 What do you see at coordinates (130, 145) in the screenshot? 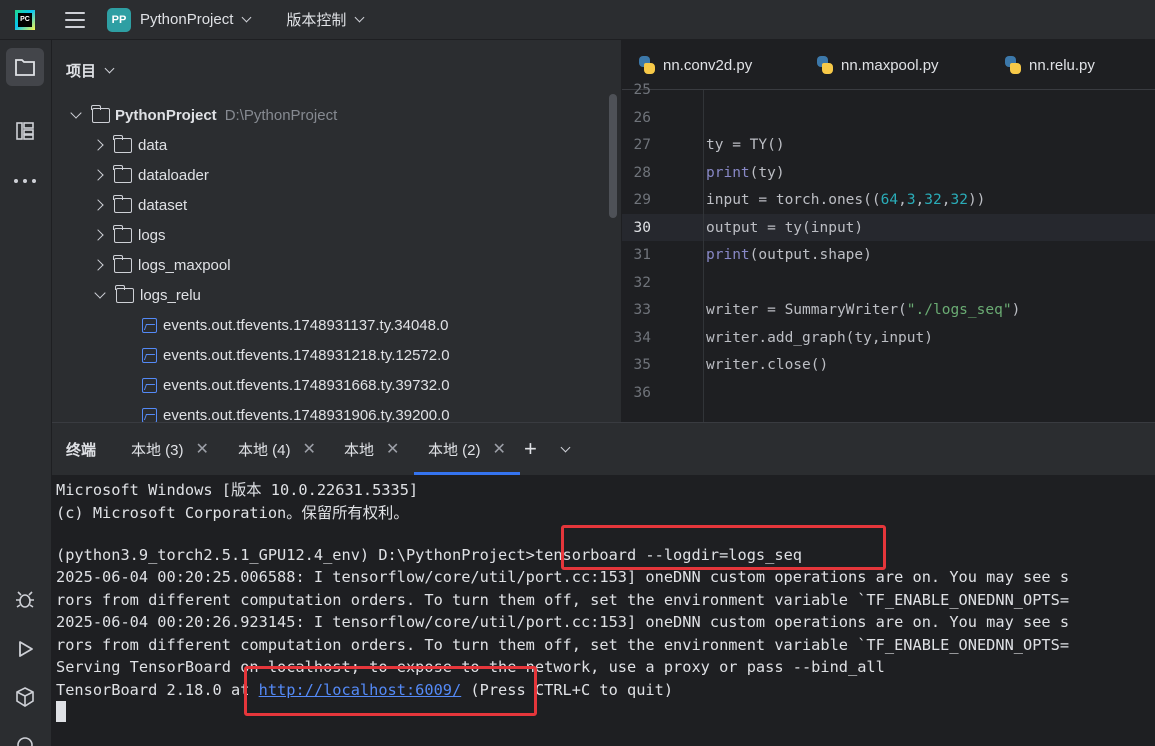
I see `tree-item-data: data` at bounding box center [130, 145].